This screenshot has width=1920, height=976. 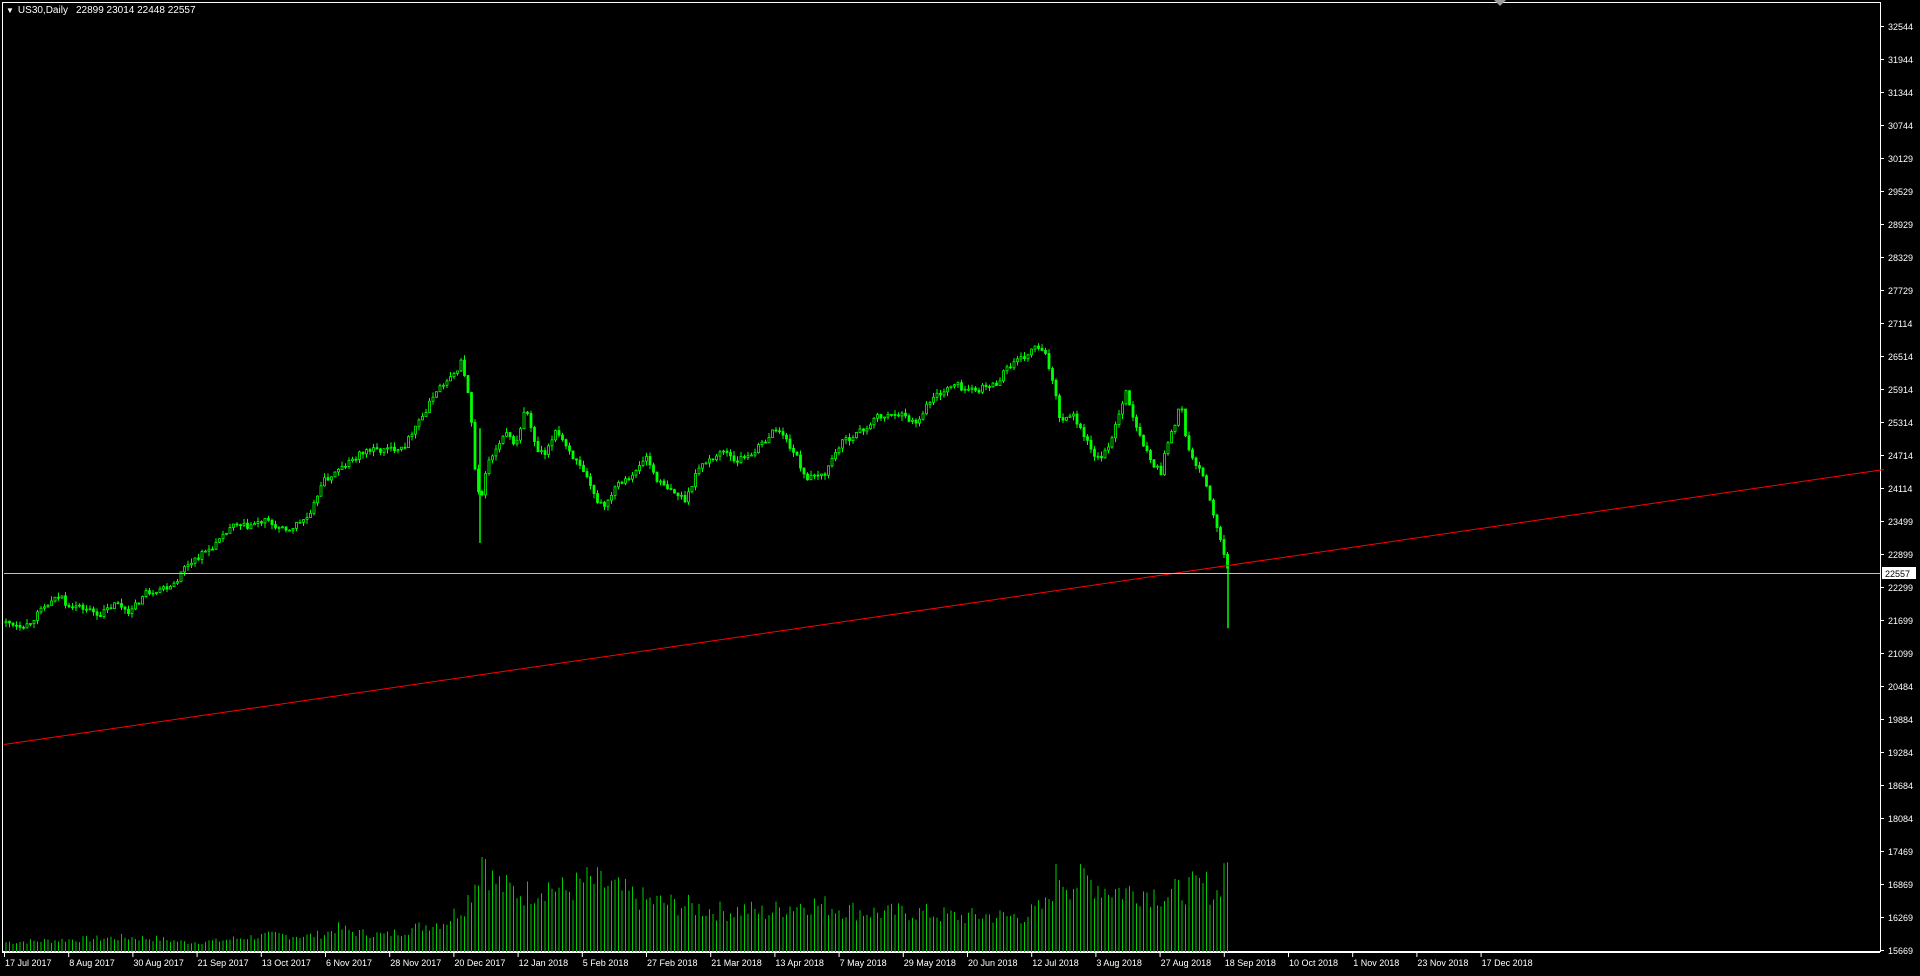 I want to click on price-tick-label: 19884, so click(x=1900, y=720).